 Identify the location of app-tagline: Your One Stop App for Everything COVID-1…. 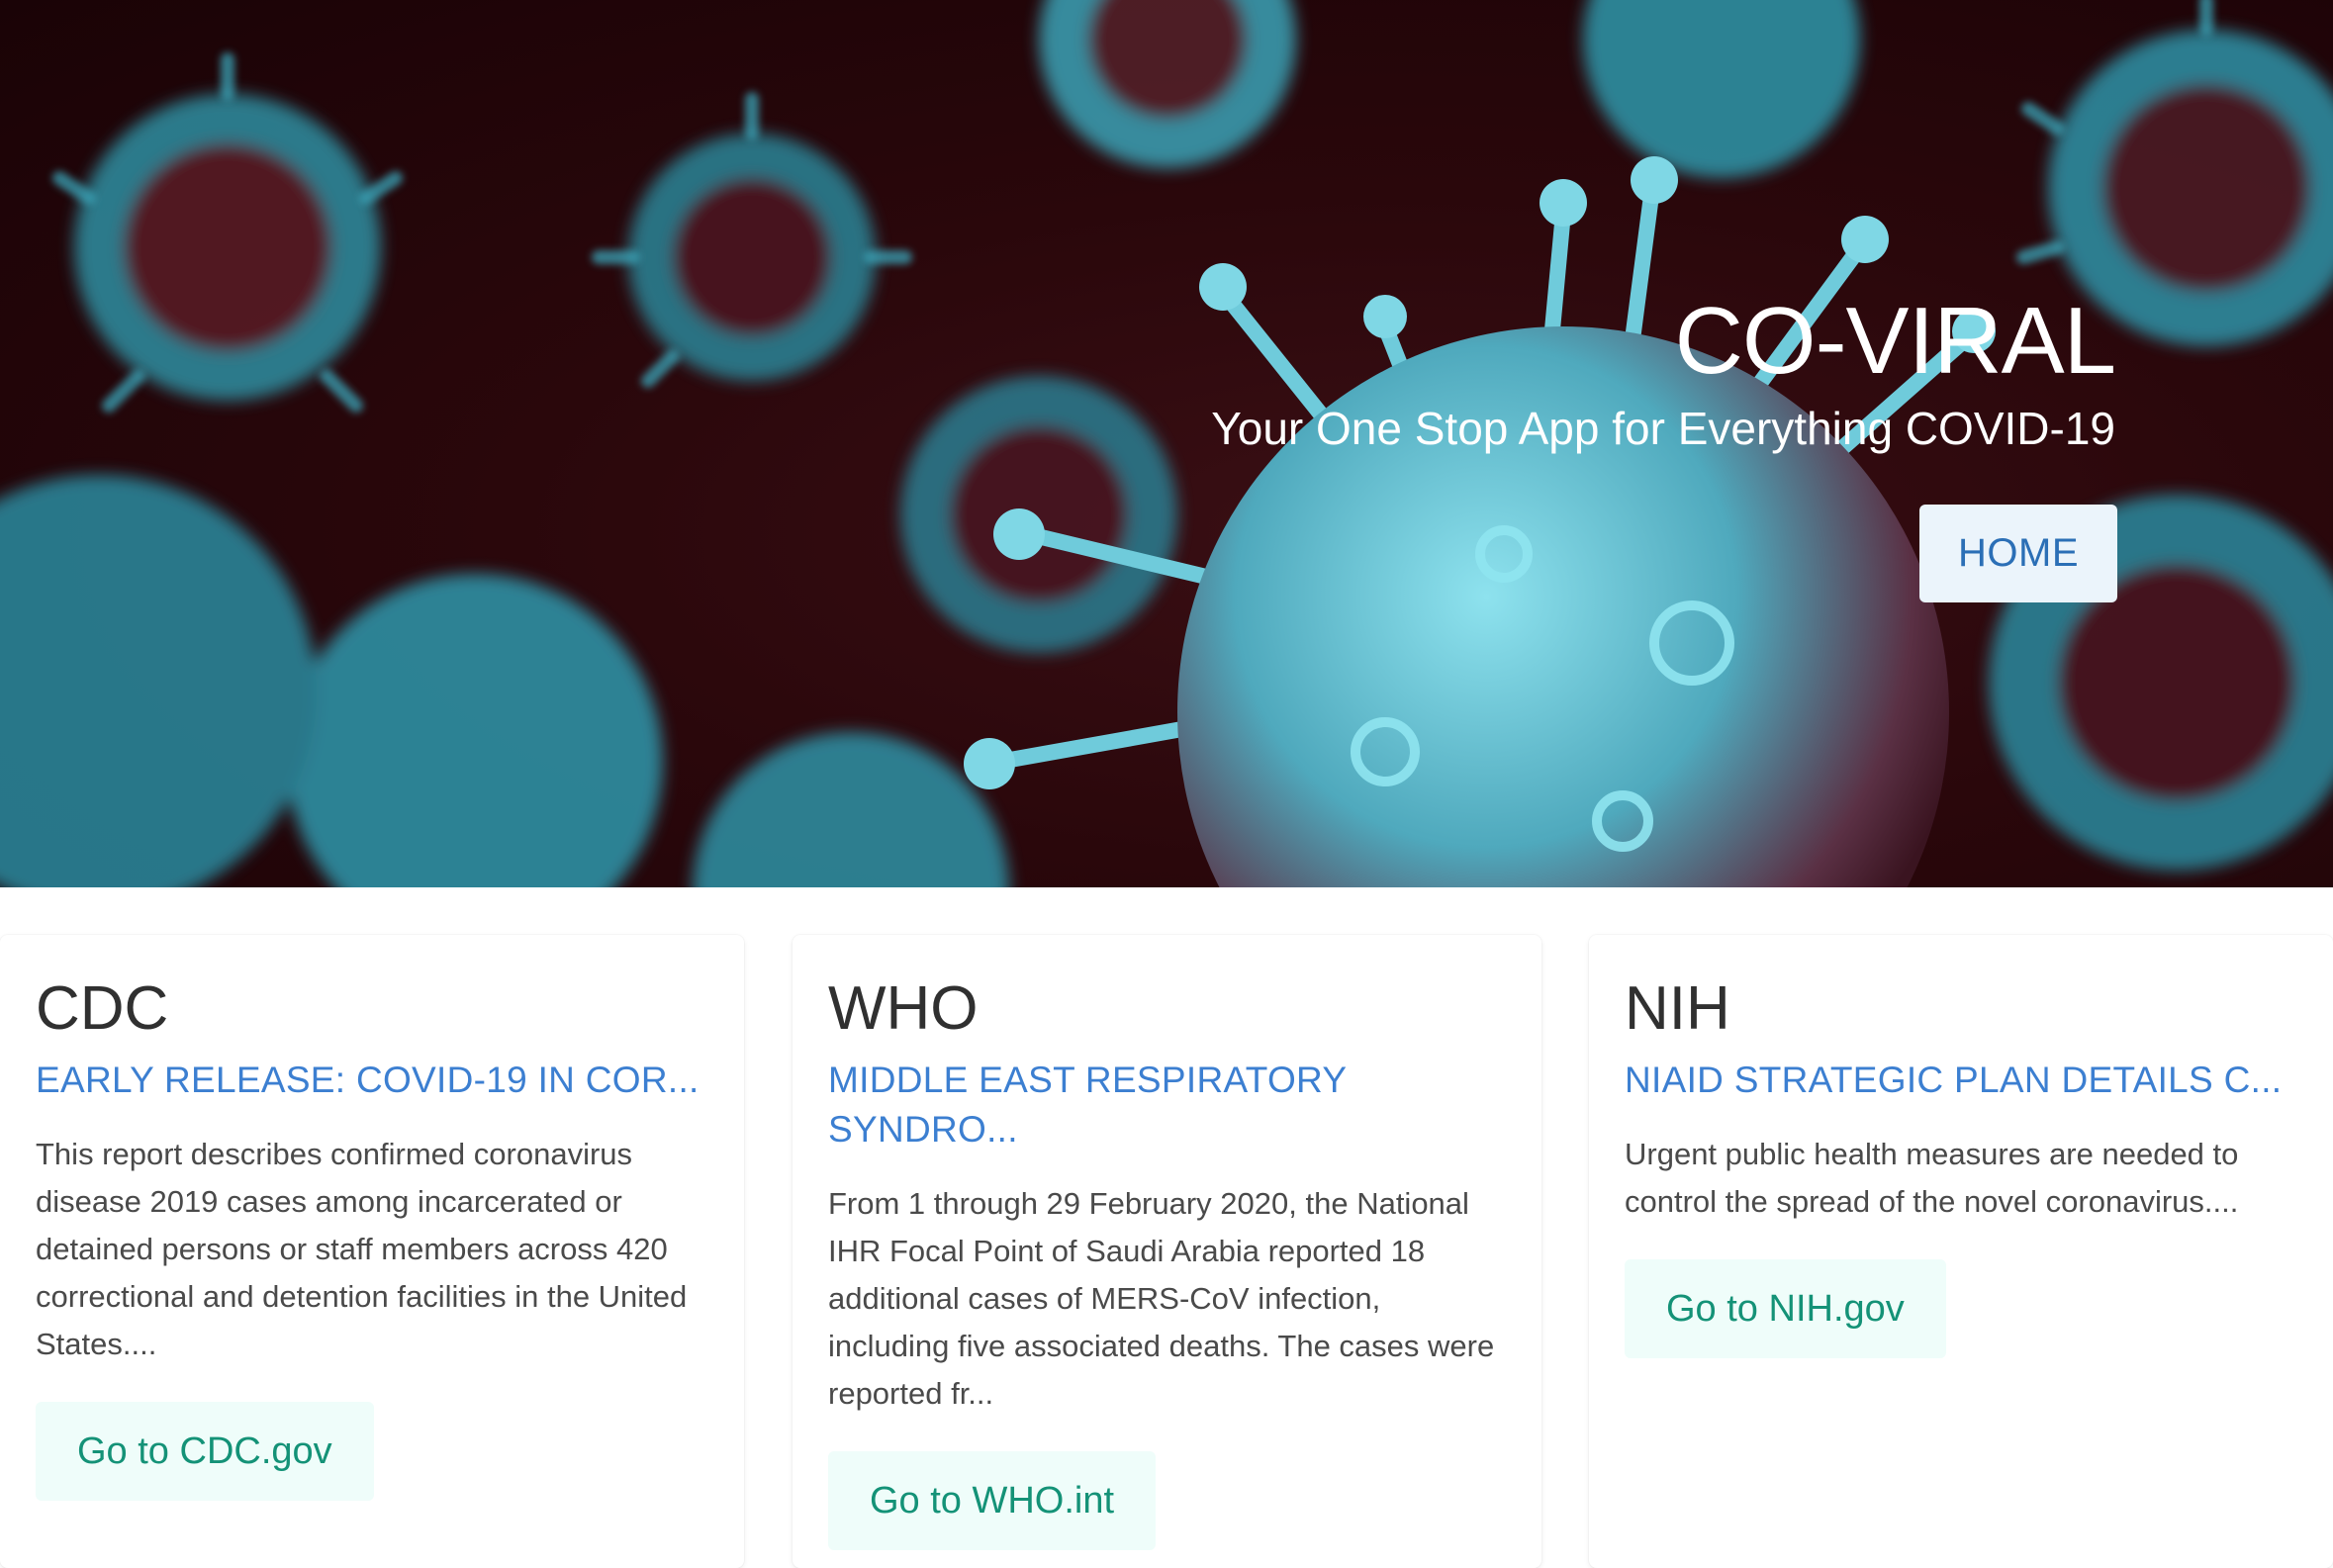
(1663, 428).